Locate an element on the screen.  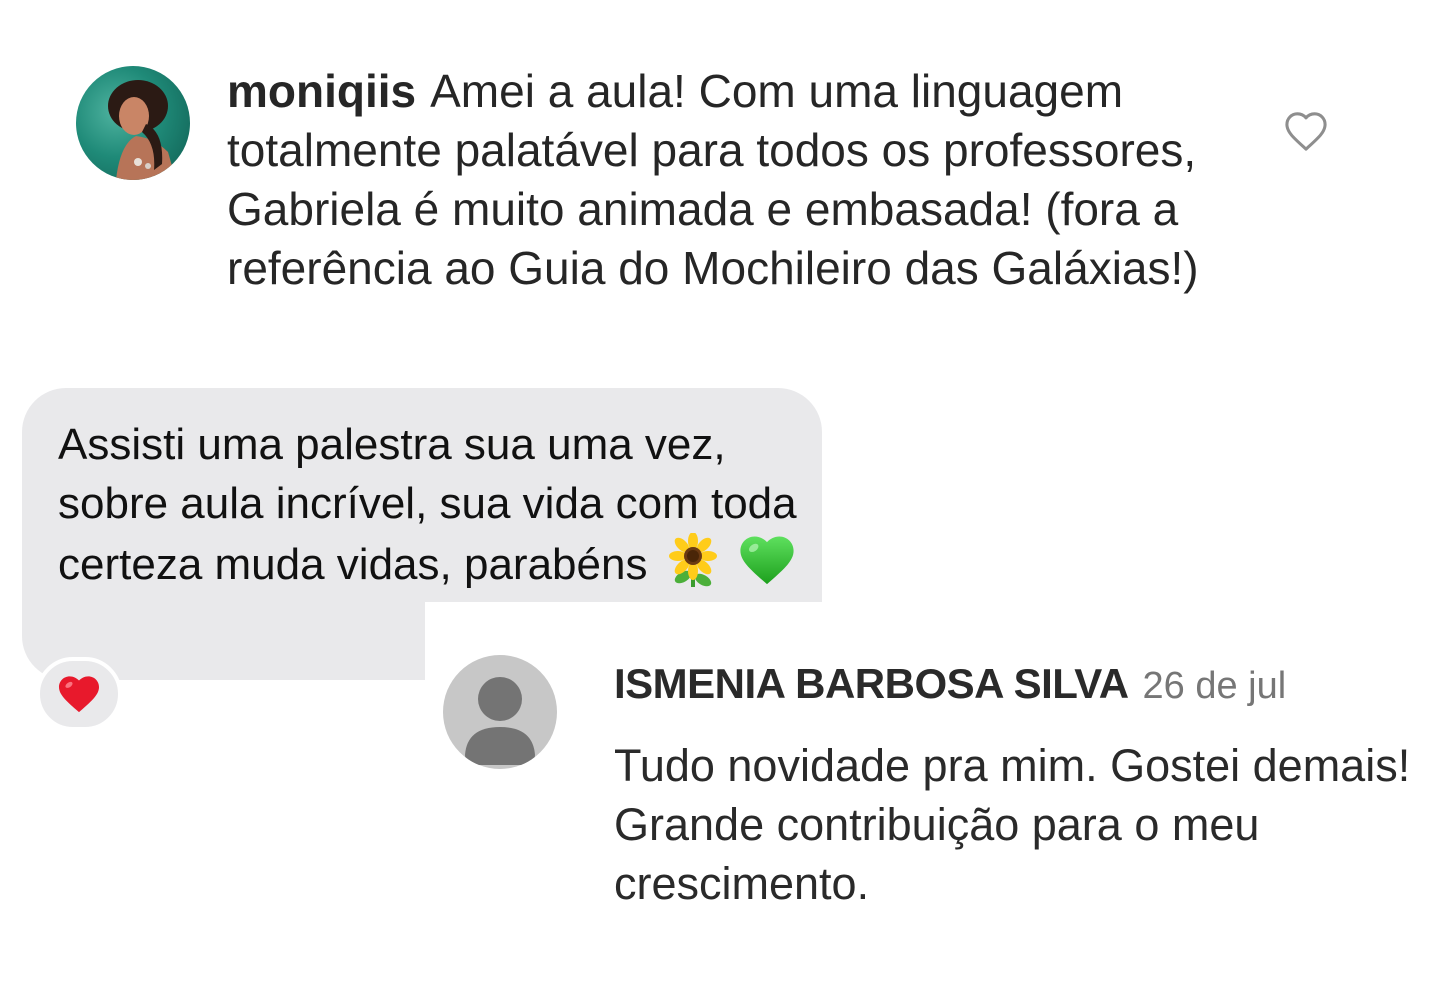
default-person-icon is located at coordinates (500, 712).